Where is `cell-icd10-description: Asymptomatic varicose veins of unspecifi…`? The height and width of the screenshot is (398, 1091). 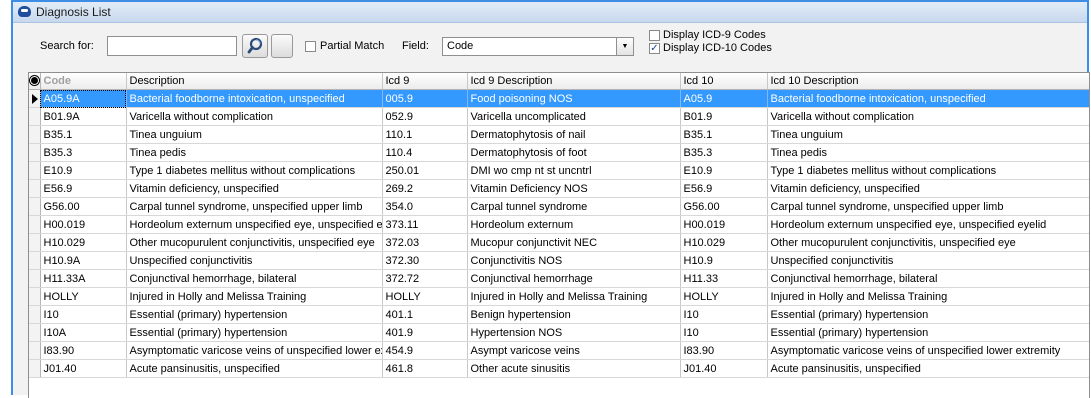 cell-icd10-description: Asymptomatic varicose veins of unspecifi… is located at coordinates (928, 350).